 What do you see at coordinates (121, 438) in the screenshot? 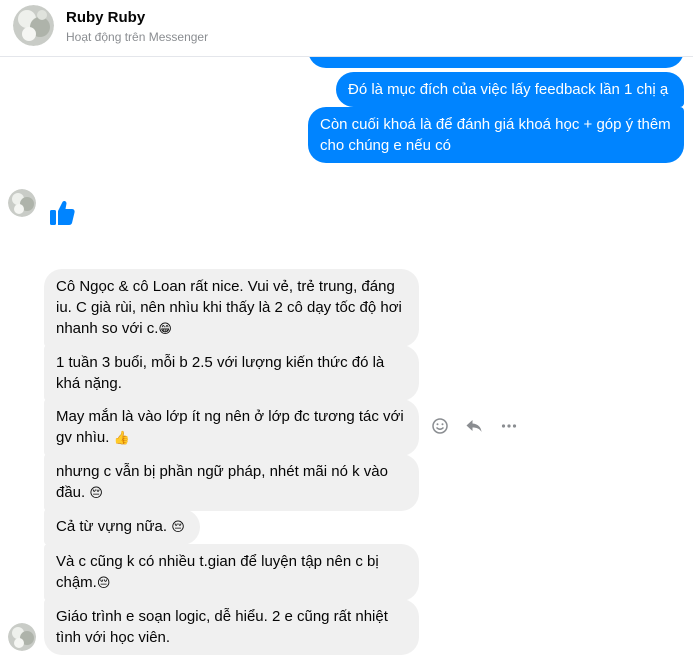
I see `thumbs-up-emoji: 👍` at bounding box center [121, 438].